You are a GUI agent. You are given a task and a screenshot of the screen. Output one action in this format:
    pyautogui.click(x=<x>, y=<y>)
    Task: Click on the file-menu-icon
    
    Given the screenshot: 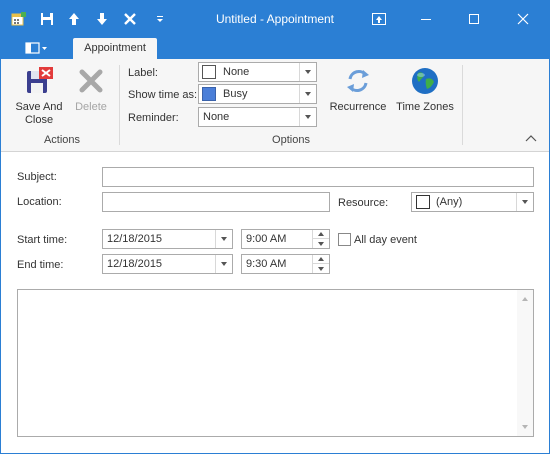 What is the action you would take?
    pyautogui.click(x=36, y=48)
    